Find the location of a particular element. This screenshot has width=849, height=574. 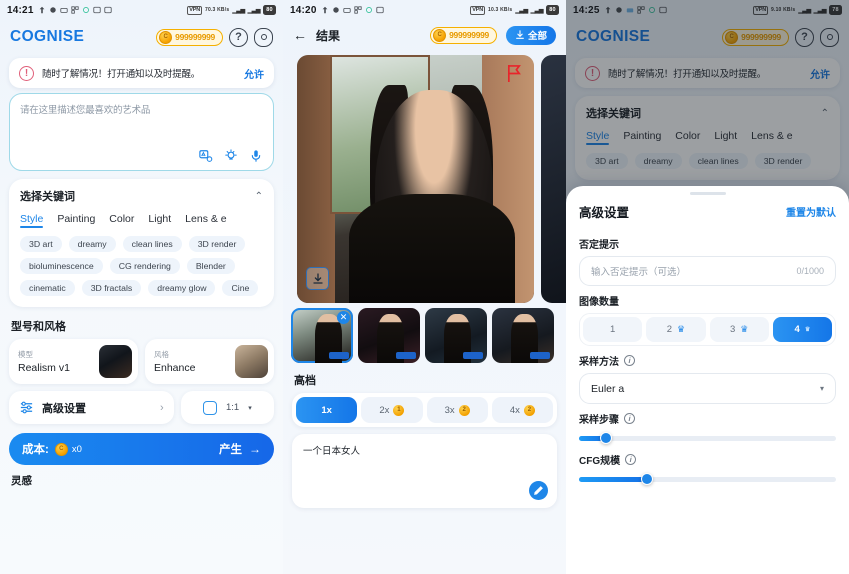

sampler-select: Euler a ▾ is located at coordinates (707, 388).